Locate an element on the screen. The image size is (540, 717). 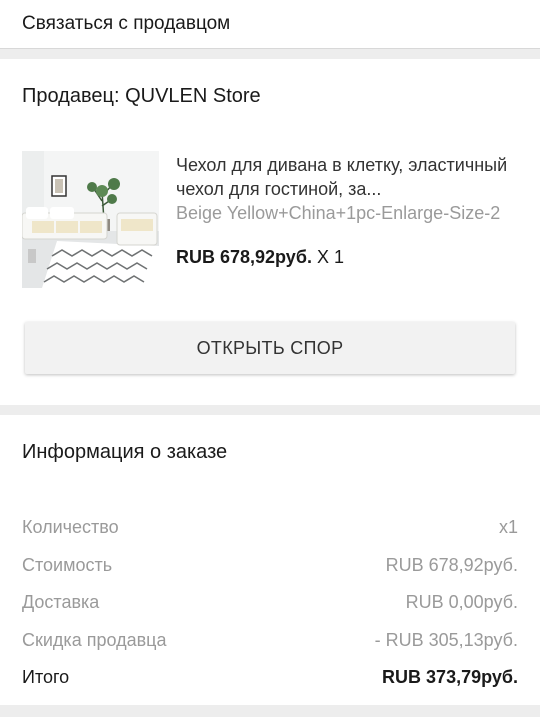
shipping-value: RUB 0,00руб. is located at coordinates (461, 602).